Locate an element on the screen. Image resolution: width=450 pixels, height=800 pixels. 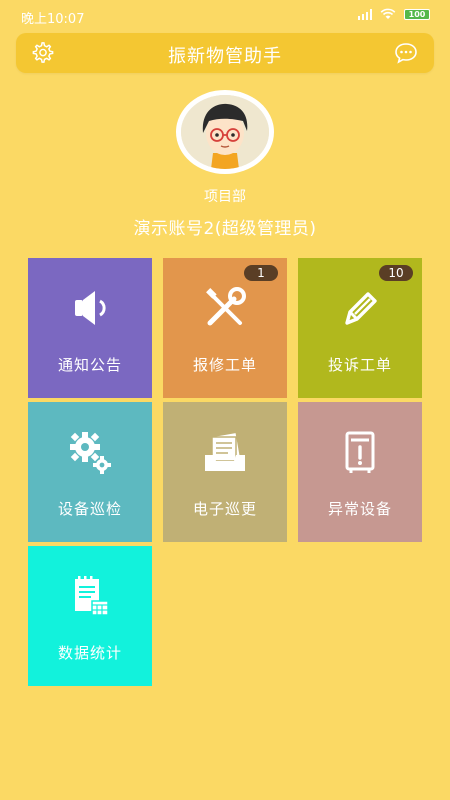
battery-level: 100 is located at coordinates (417, 14).